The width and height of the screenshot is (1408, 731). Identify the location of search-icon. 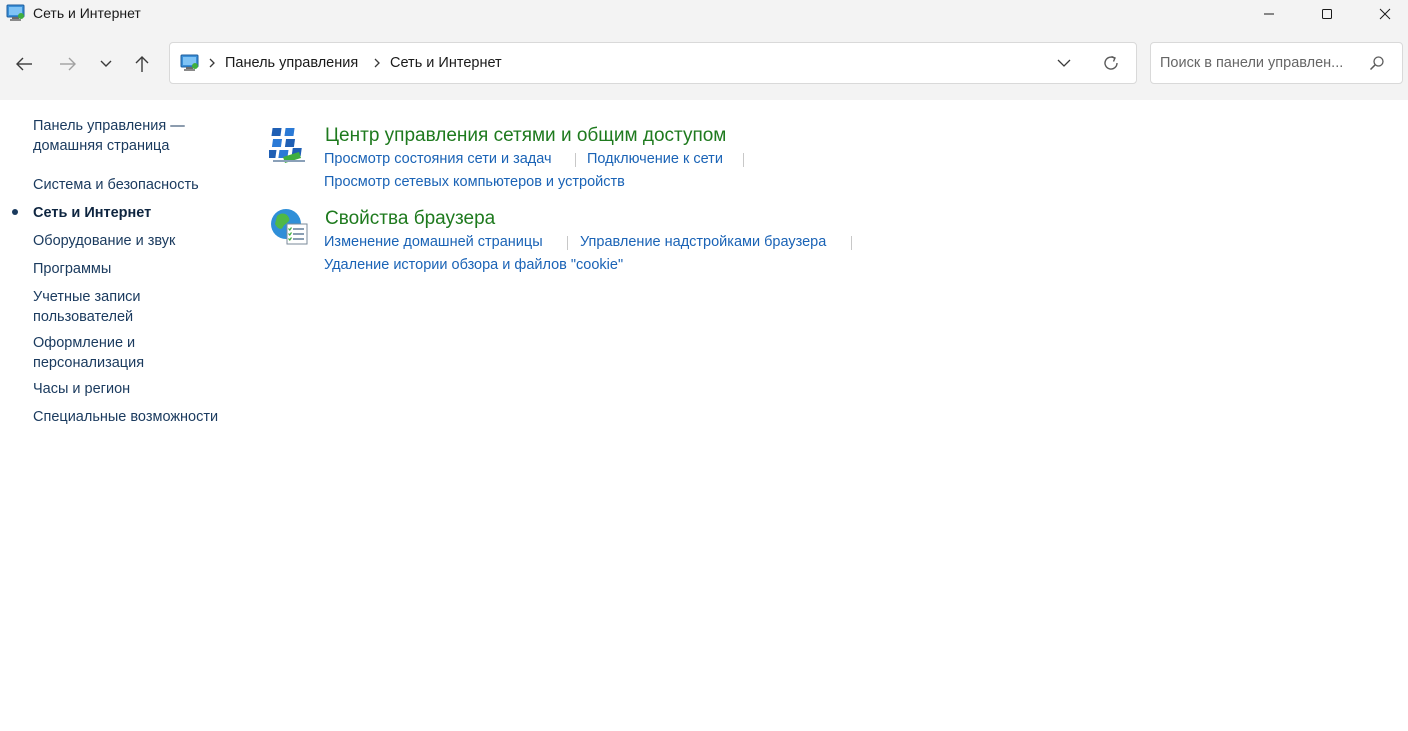
(1377, 63).